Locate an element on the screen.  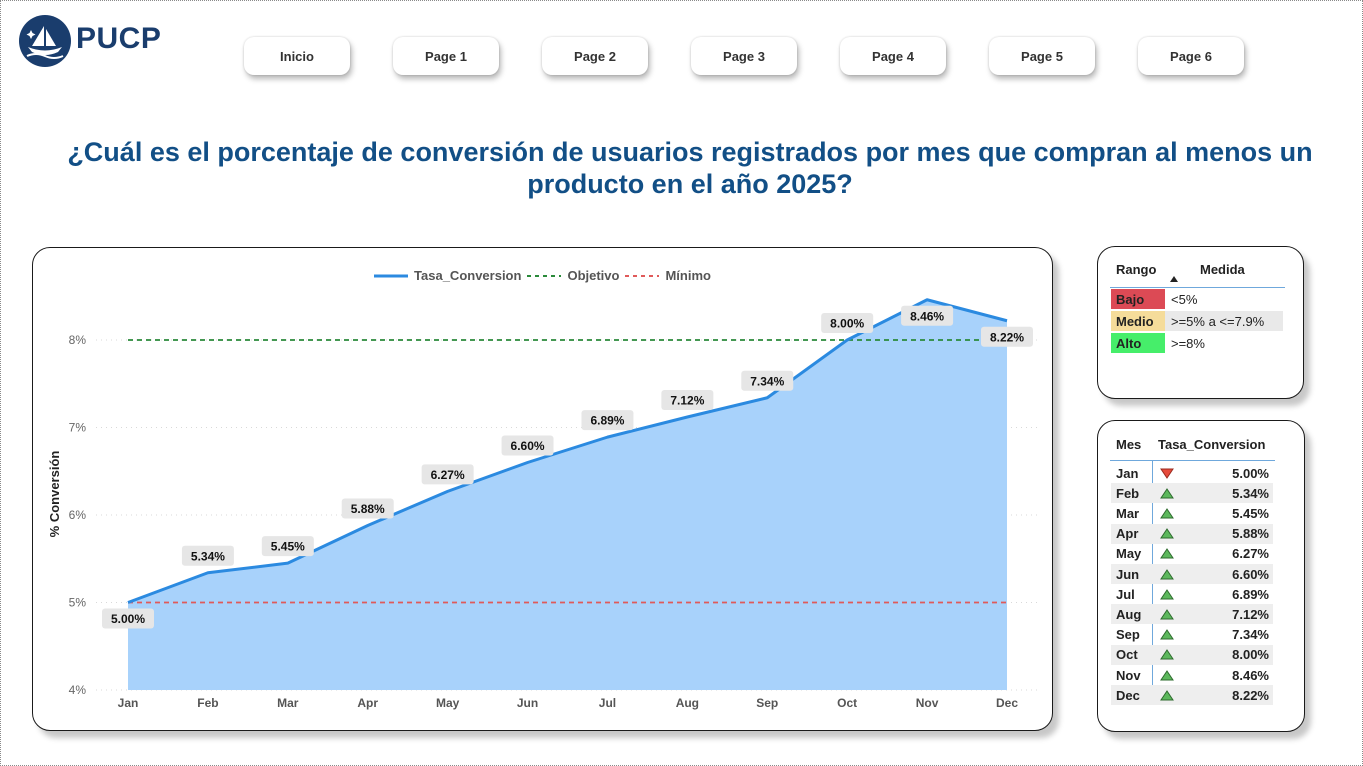
month-row: Sep 7.34% is located at coordinates (1192, 635).